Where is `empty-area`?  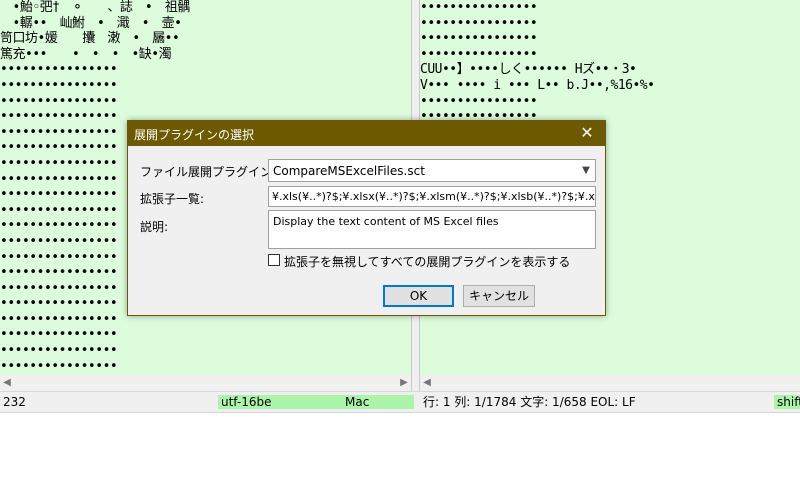 empty-area is located at coordinates (400, 446).